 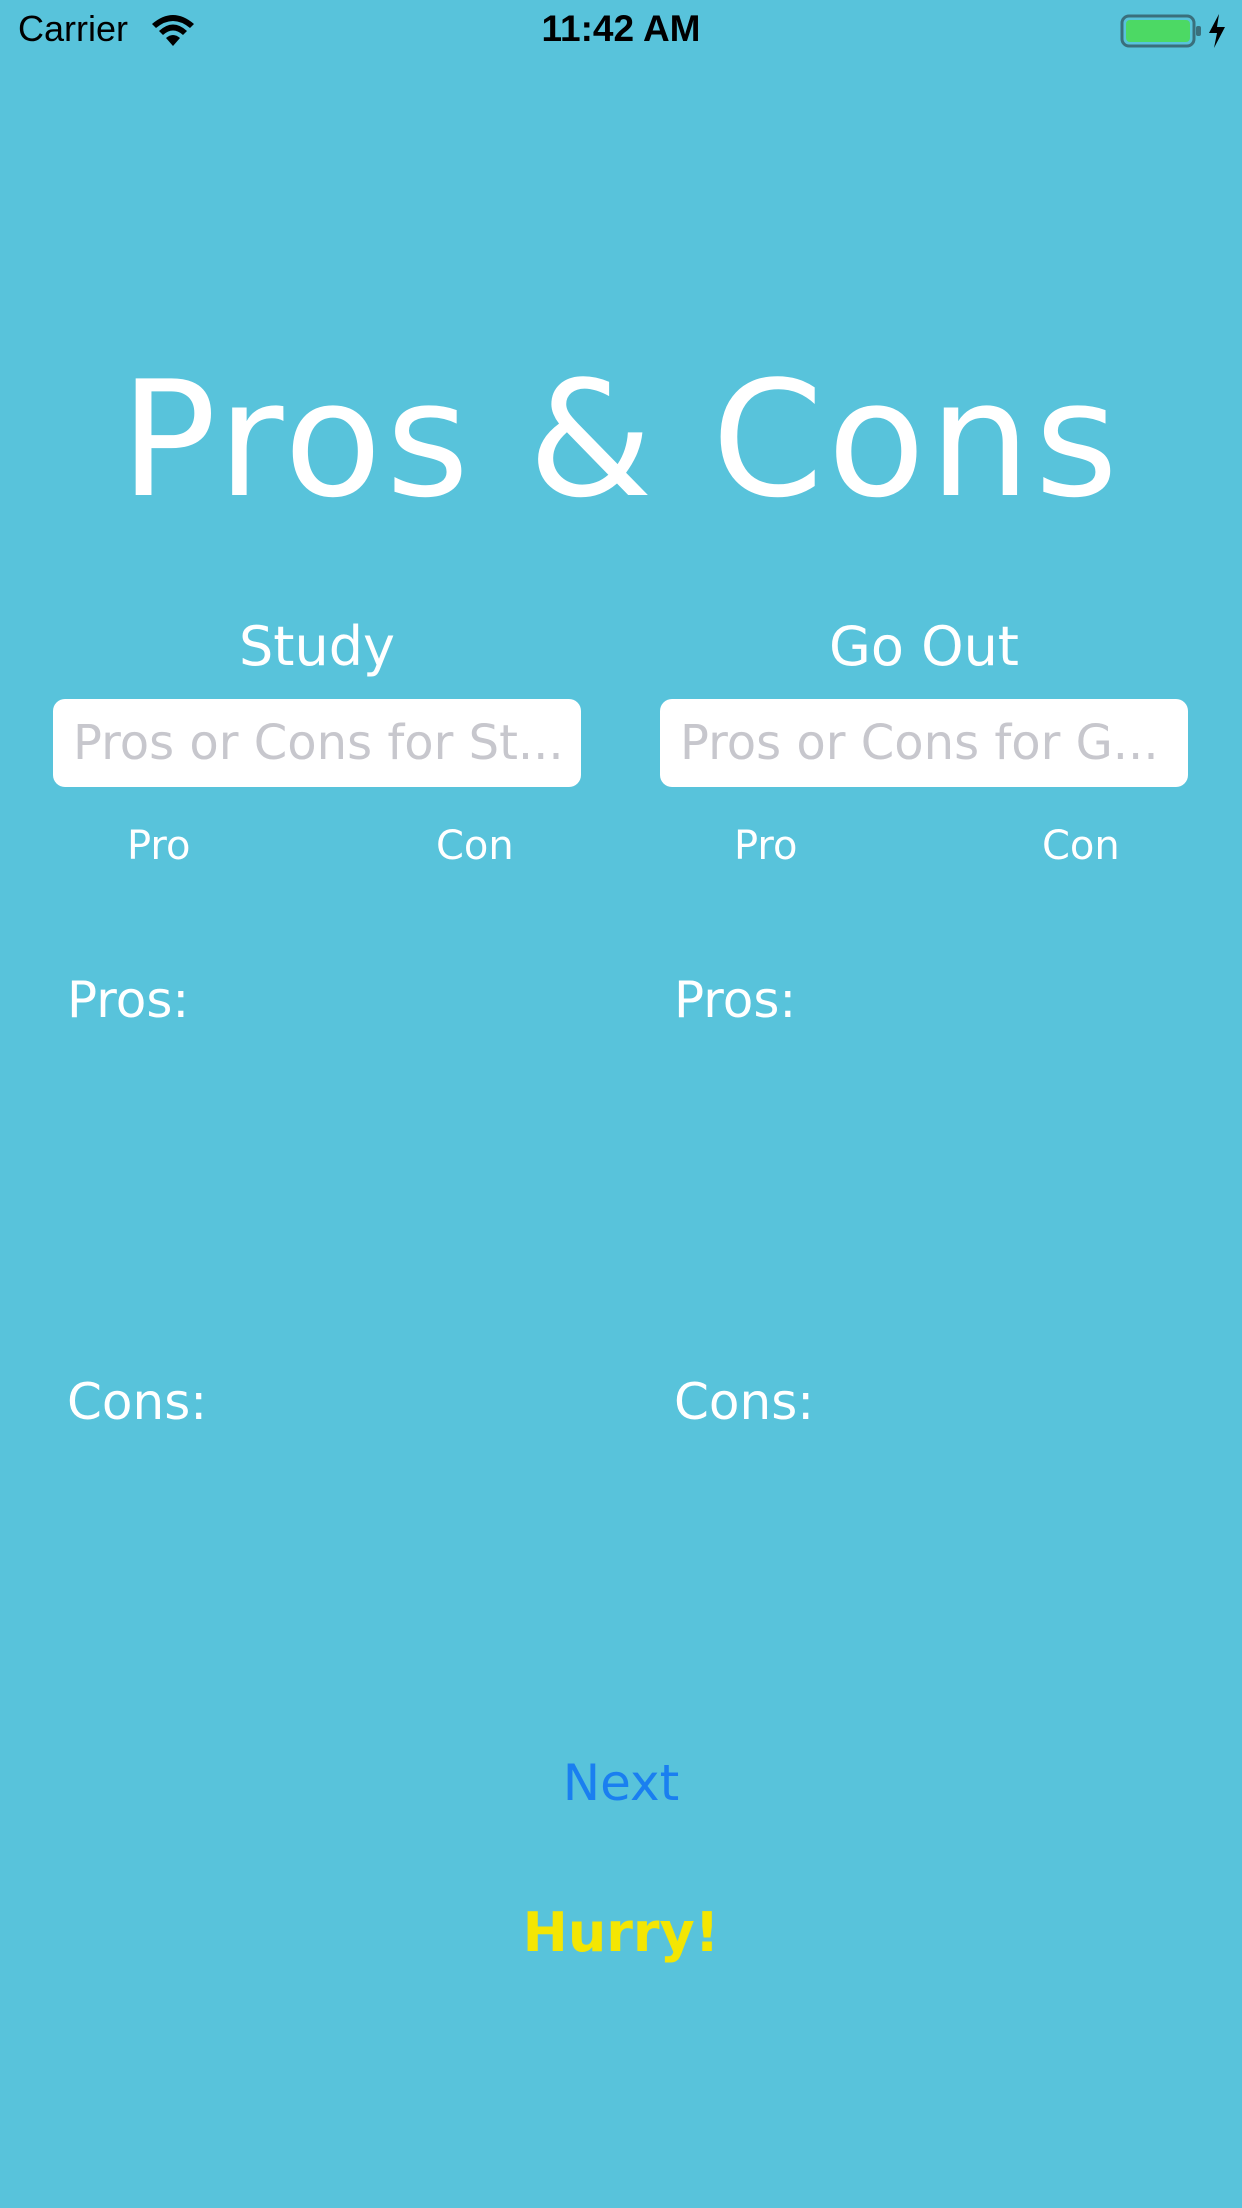 I want to click on page-title: Pros & Cons, so click(x=621, y=439).